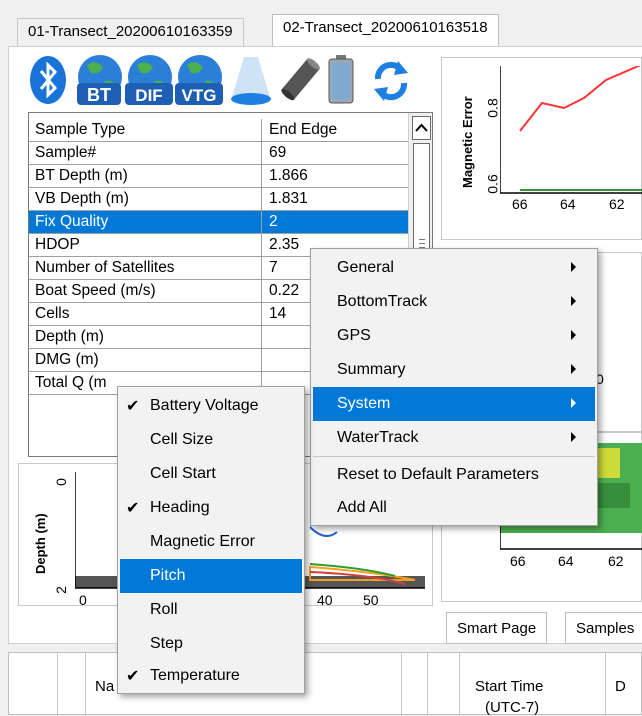 Image resolution: width=642 pixels, height=716 pixels. I want to click on submenu-item-temperature: ✔ Temperature, so click(211, 676).